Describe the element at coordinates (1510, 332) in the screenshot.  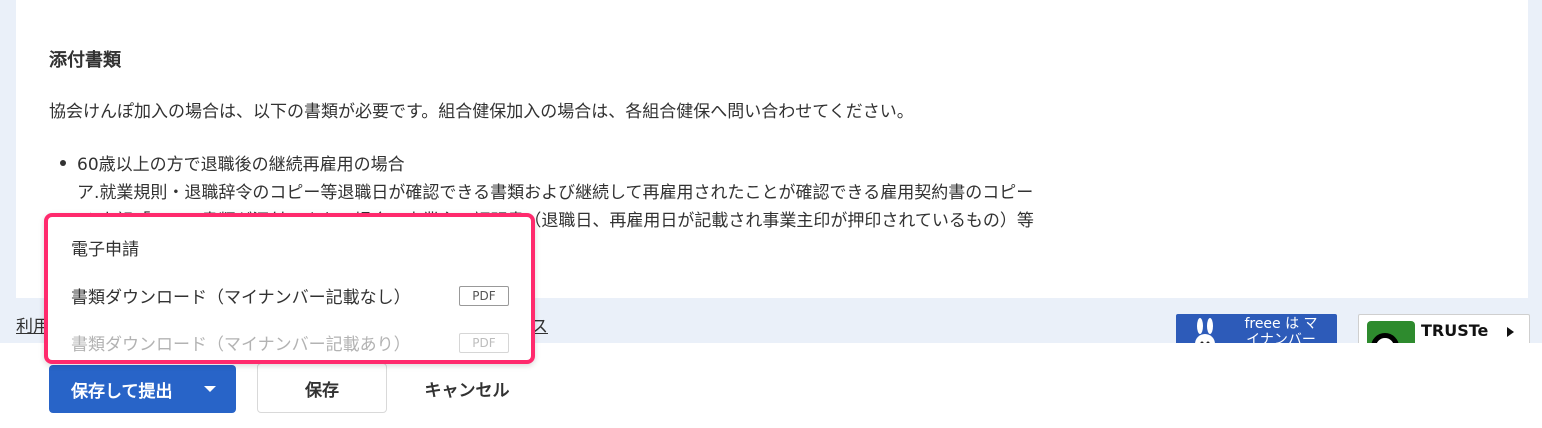
I see `play-arrow-icon` at that location.